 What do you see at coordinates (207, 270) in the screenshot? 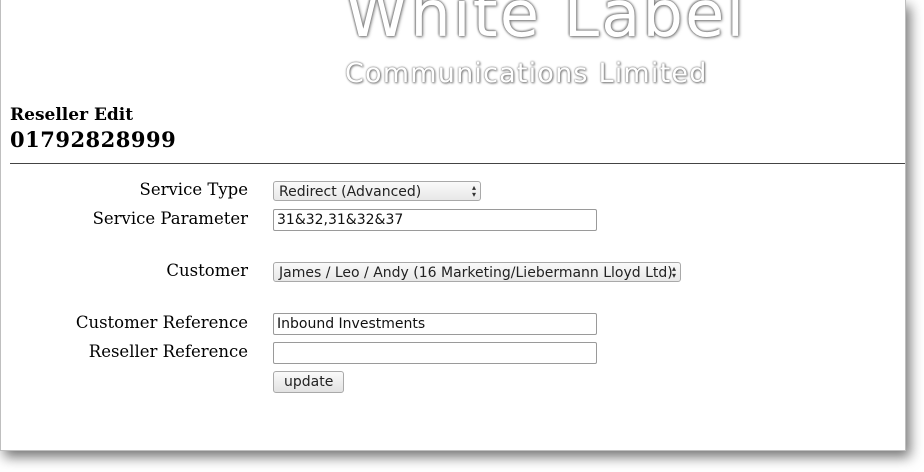
I see `customer-label: Customer` at bounding box center [207, 270].